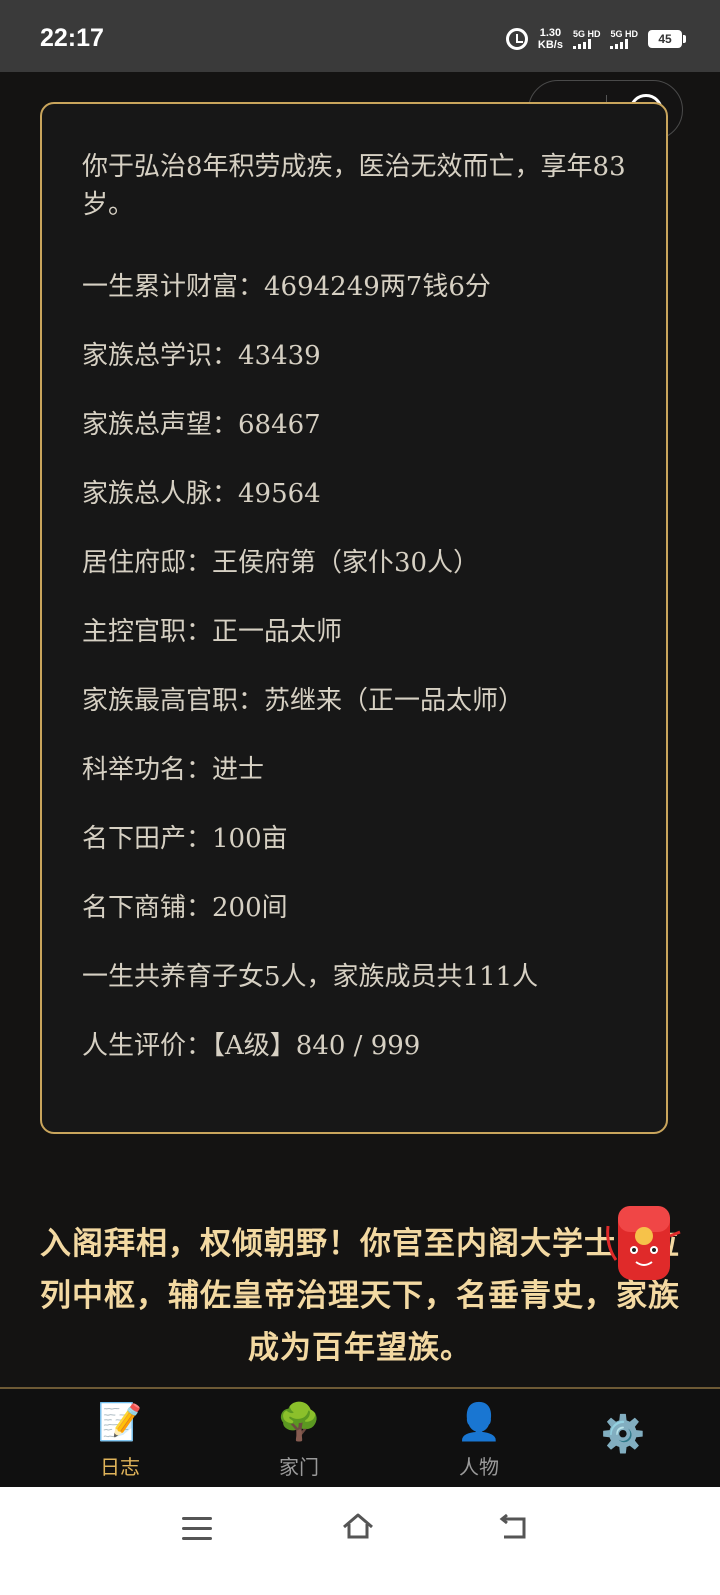  I want to click on memo-icon: 📝, so click(120, 1422).